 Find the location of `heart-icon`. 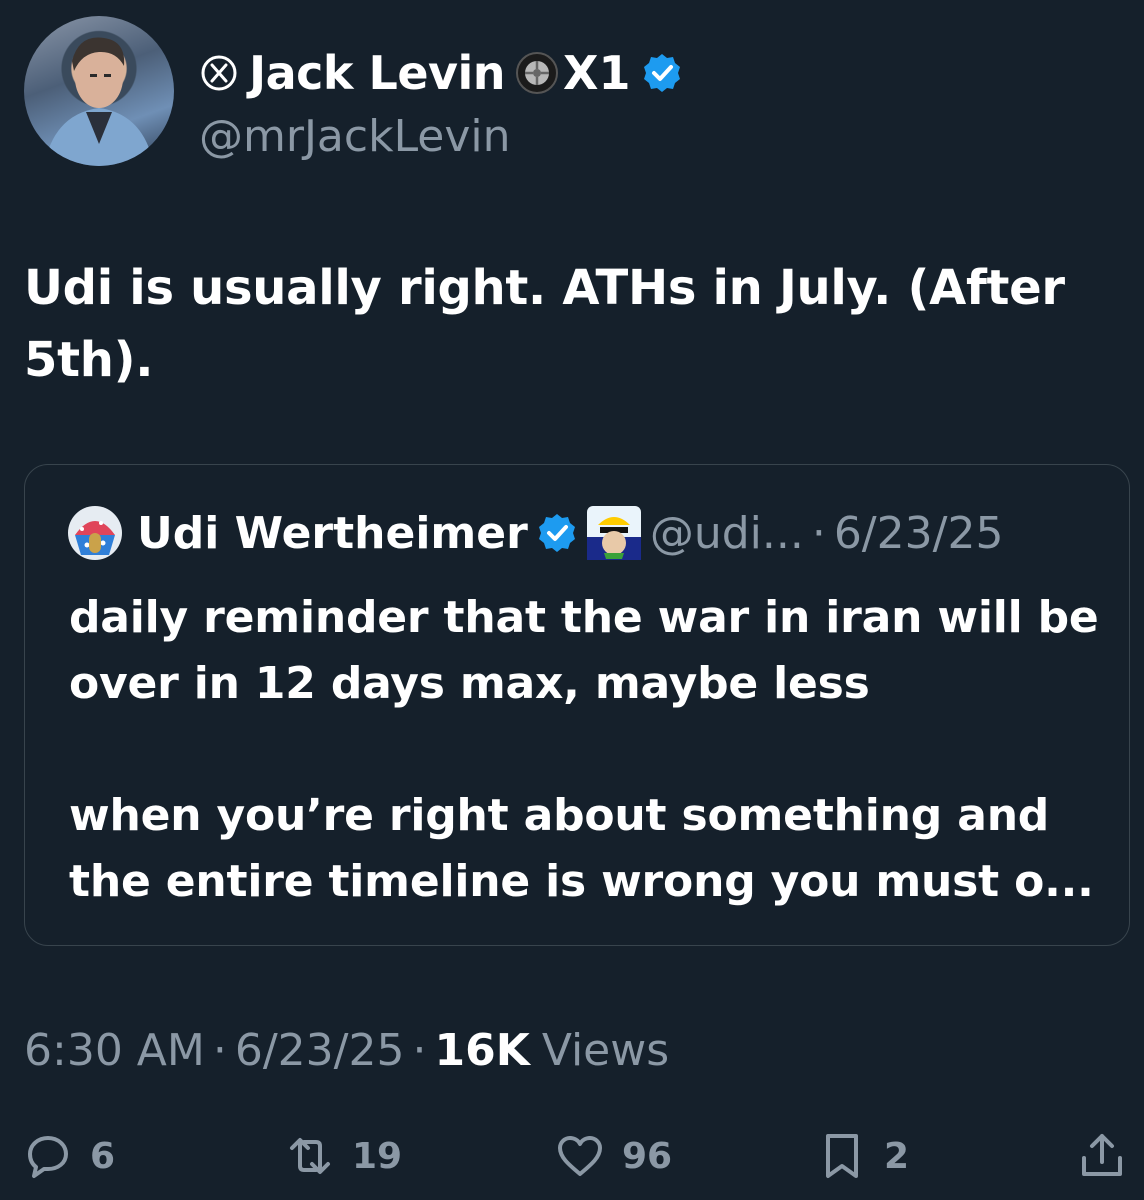

heart-icon is located at coordinates (580, 1156).